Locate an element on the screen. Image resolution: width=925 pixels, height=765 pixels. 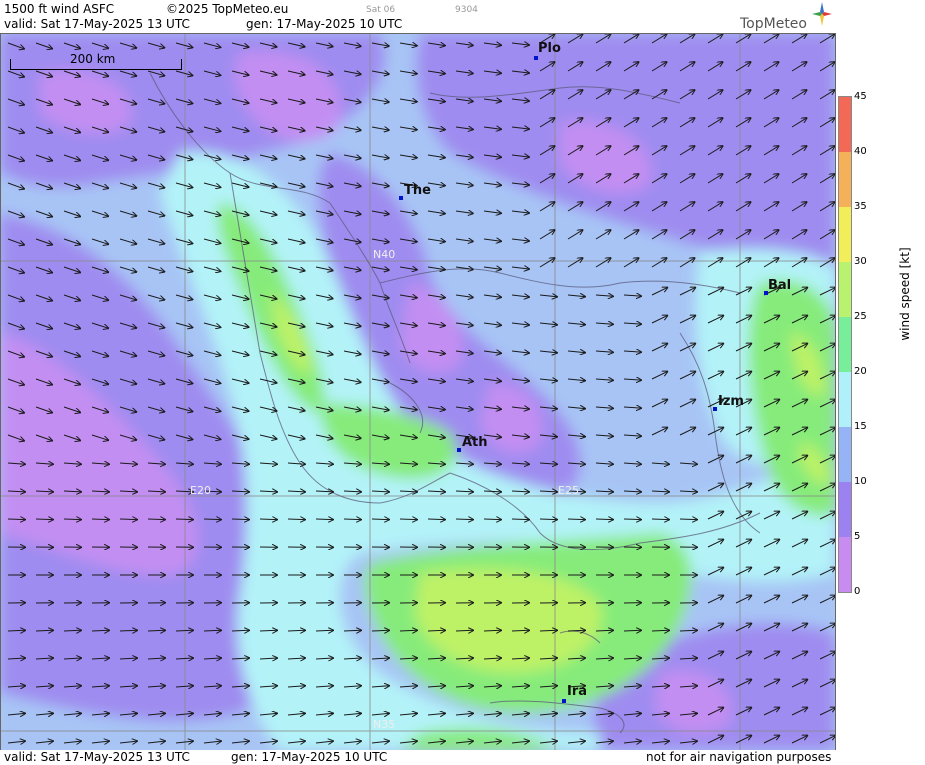
city-label-izm: Izm is located at coordinates (731, 401).